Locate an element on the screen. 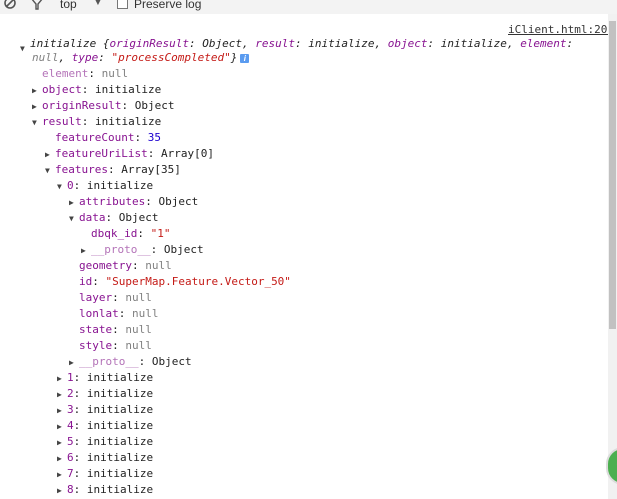 This screenshot has width=617, height=499. vertical-scrollbar is located at coordinates (612, 256).